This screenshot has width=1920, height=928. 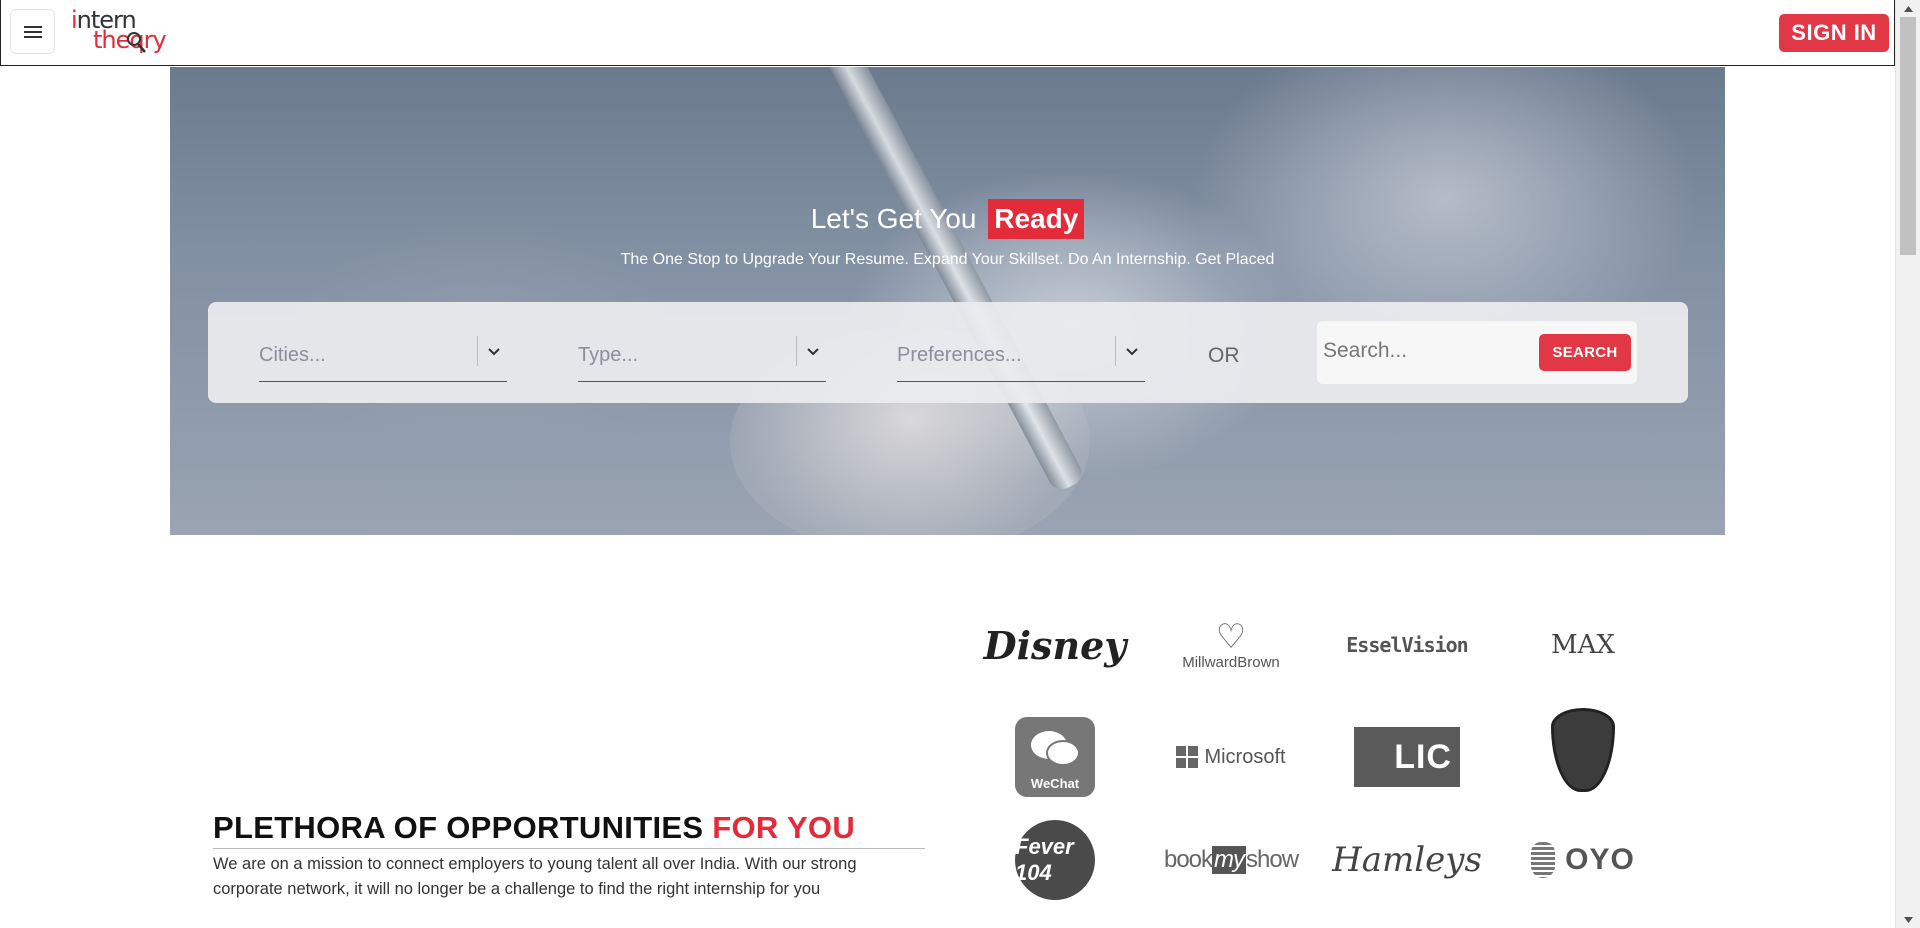 What do you see at coordinates (1055, 748) in the screenshot?
I see `chat-bubbles-icon` at bounding box center [1055, 748].